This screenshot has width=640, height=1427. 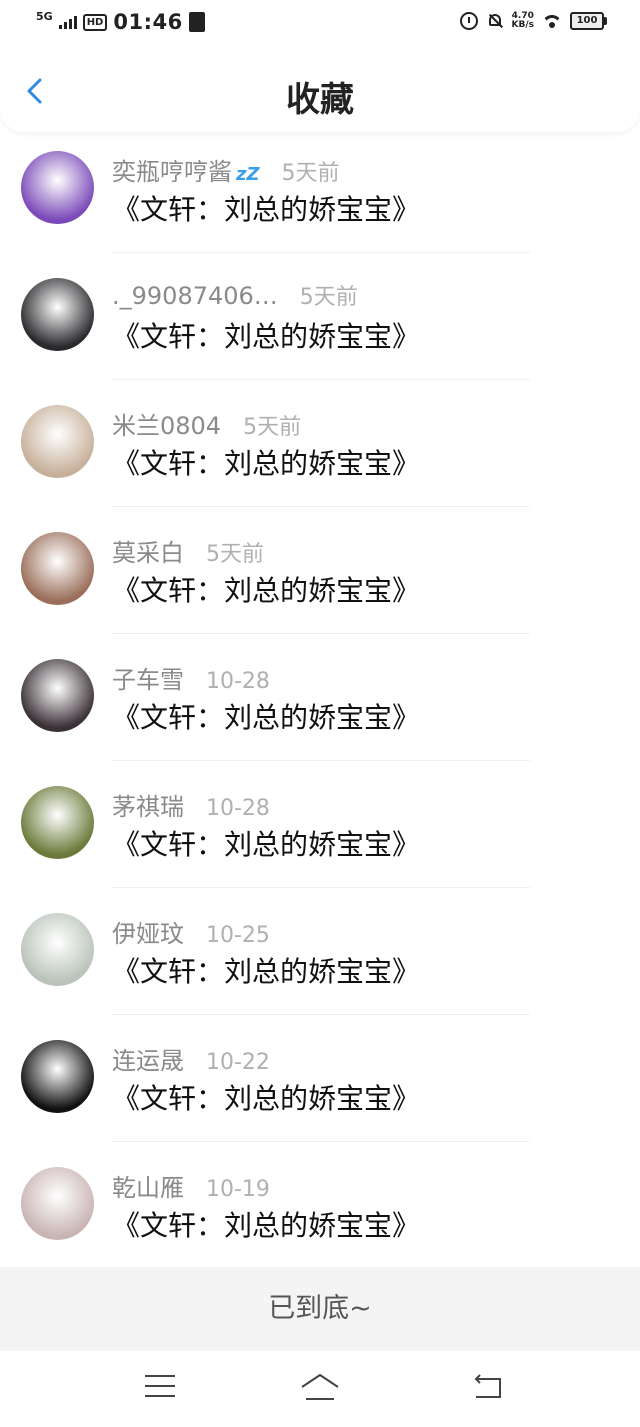 What do you see at coordinates (238, 1189) in the screenshot?
I see `item-time: 10-19` at bounding box center [238, 1189].